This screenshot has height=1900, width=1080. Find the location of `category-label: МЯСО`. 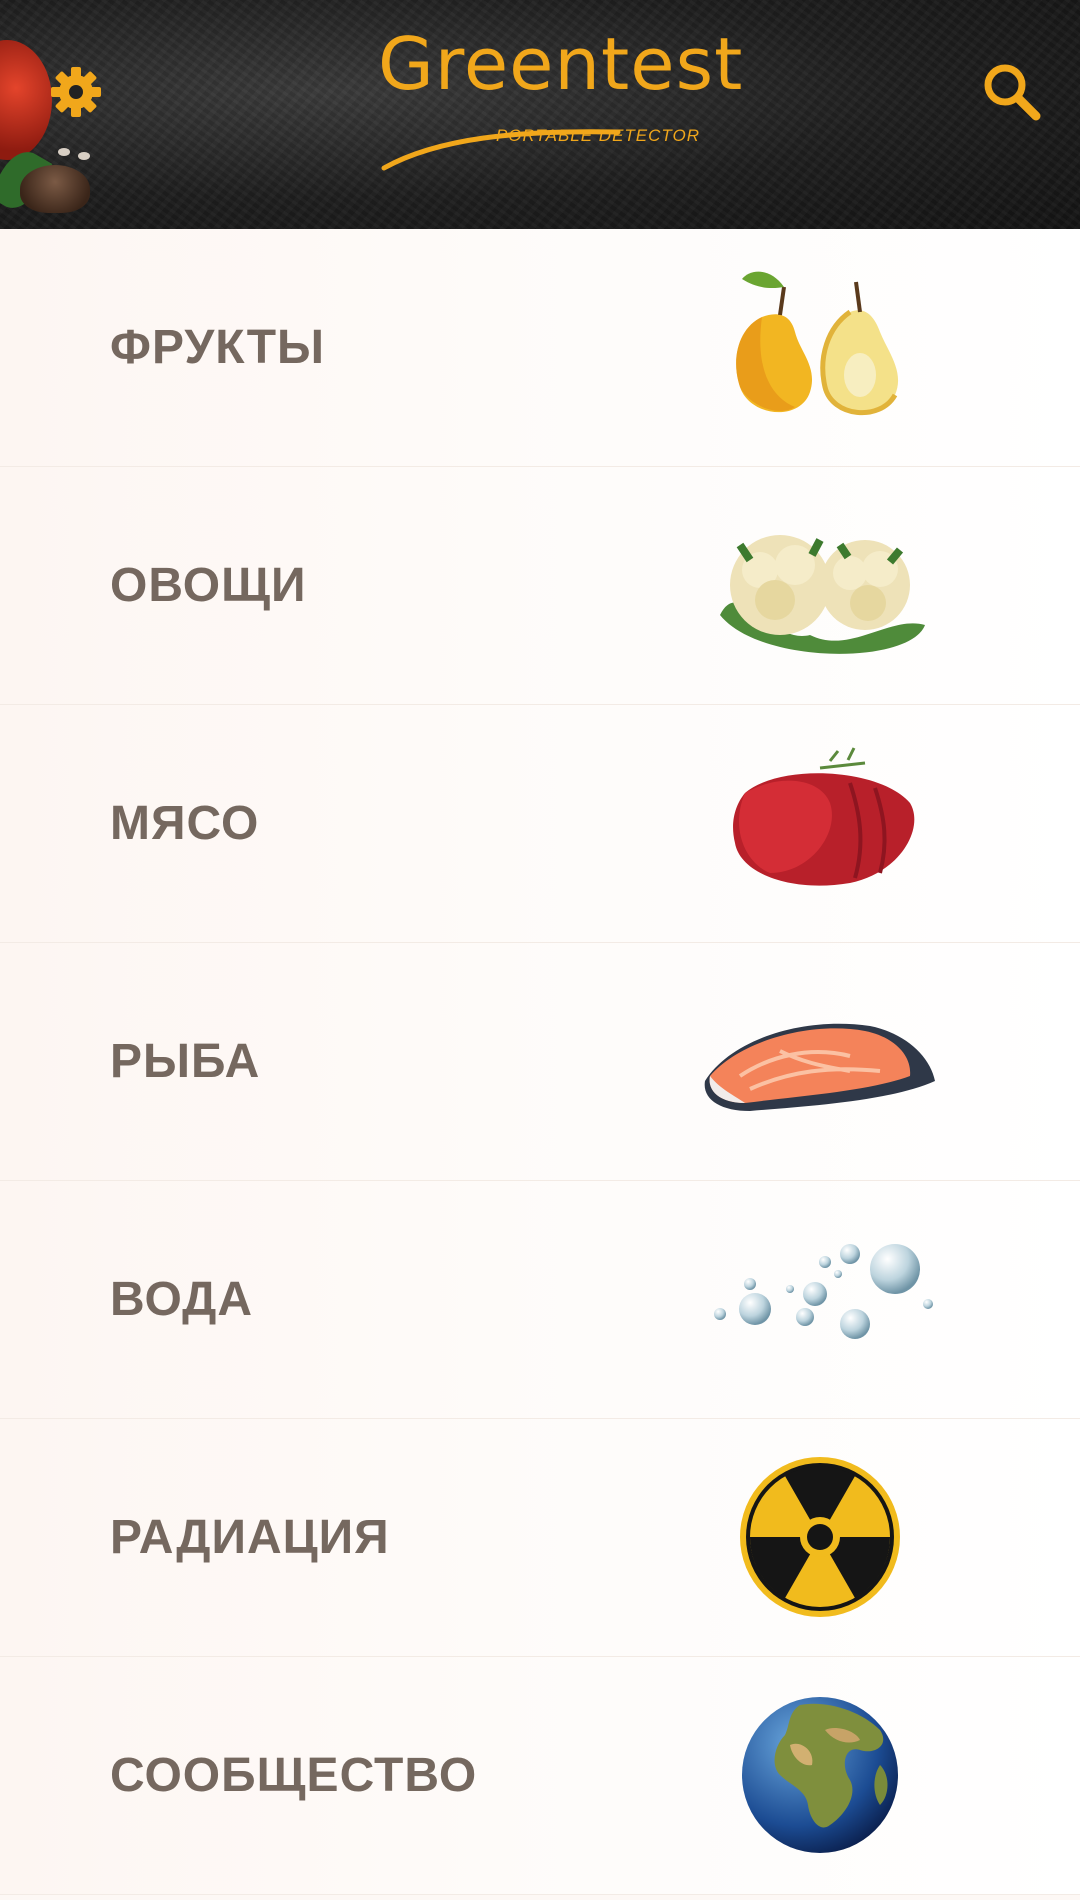

category-label: МЯСО is located at coordinates (185, 823).